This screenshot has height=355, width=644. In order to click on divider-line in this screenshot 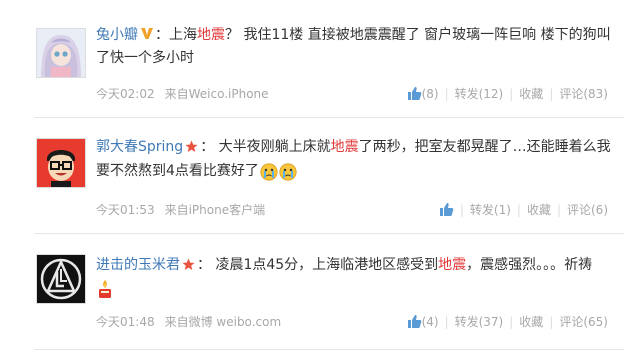, I will do `click(329, 349)`.